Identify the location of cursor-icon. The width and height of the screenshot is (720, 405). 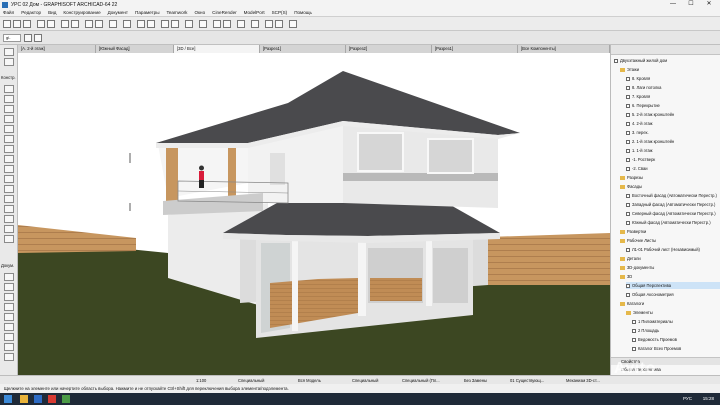
(127, 24).